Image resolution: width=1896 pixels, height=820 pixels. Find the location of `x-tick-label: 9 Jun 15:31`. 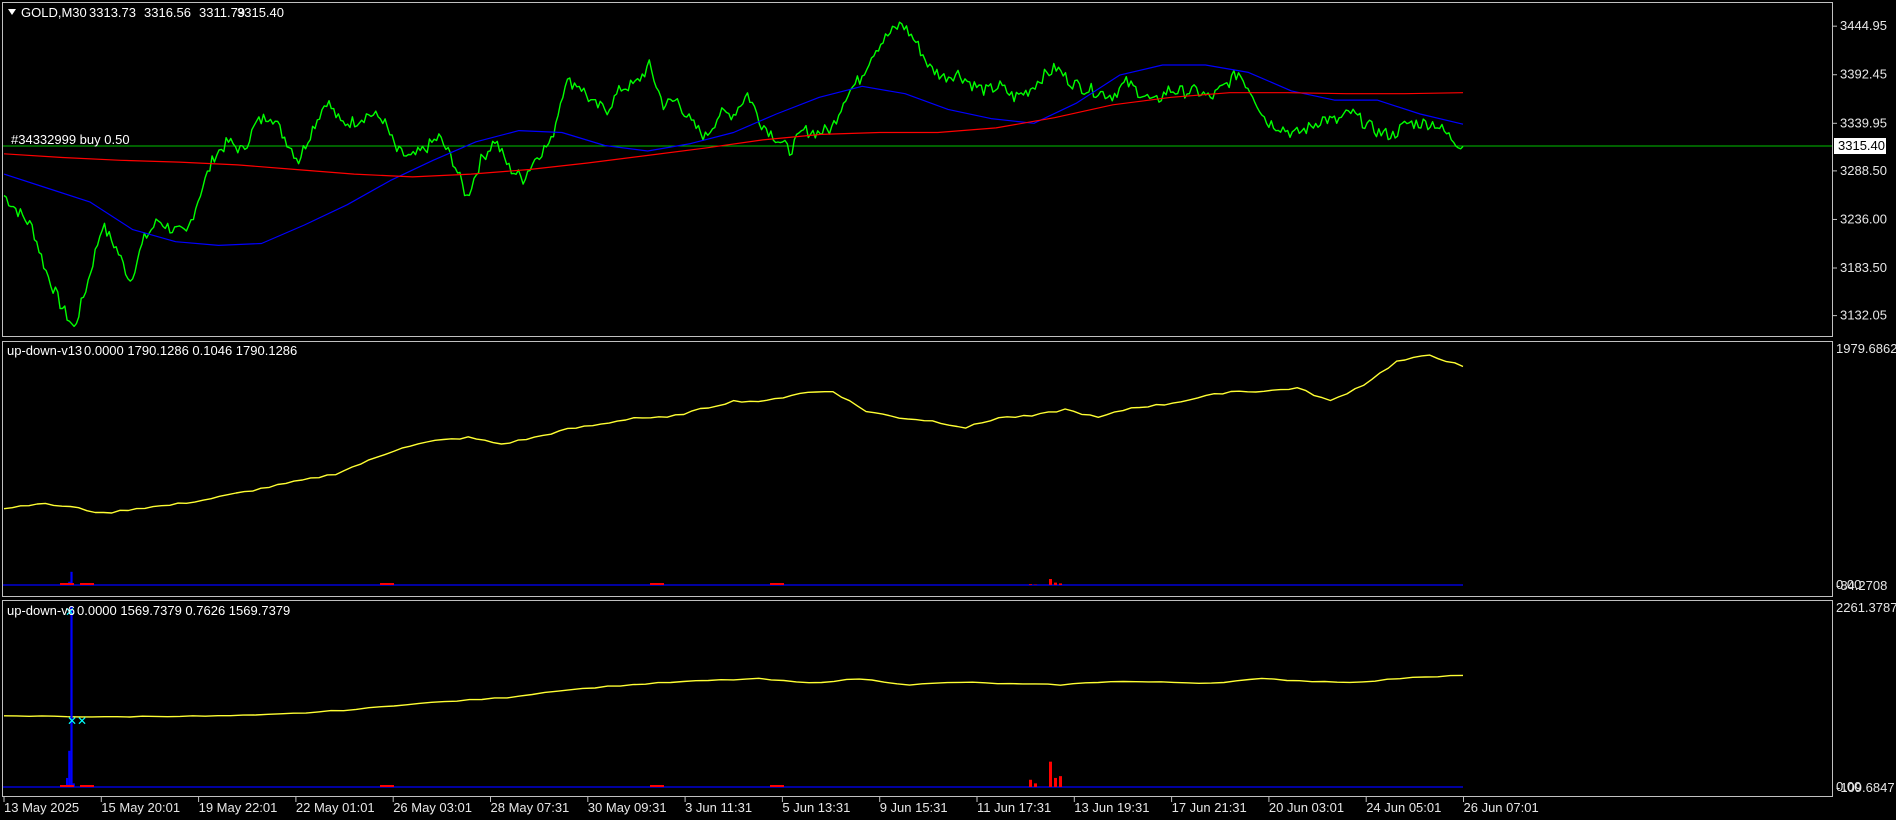

x-tick-label: 9 Jun 15:31 is located at coordinates (914, 807).